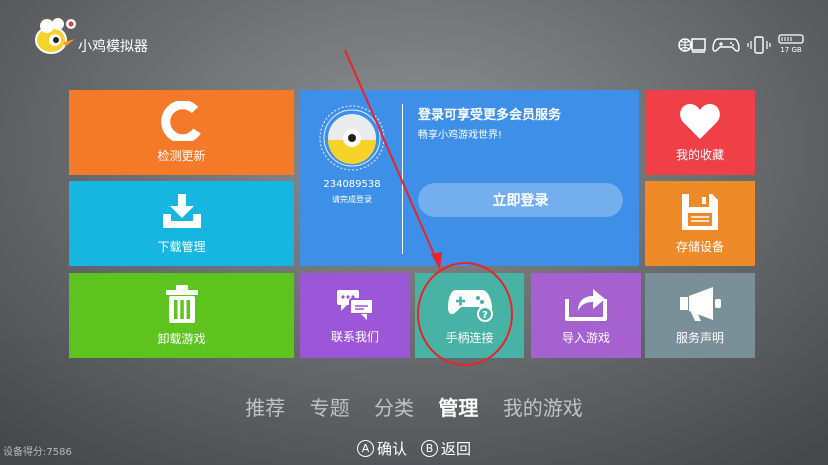 The width and height of the screenshot is (828, 465). What do you see at coordinates (265, 408) in the screenshot?
I see `tab-recommend: 推荐` at bounding box center [265, 408].